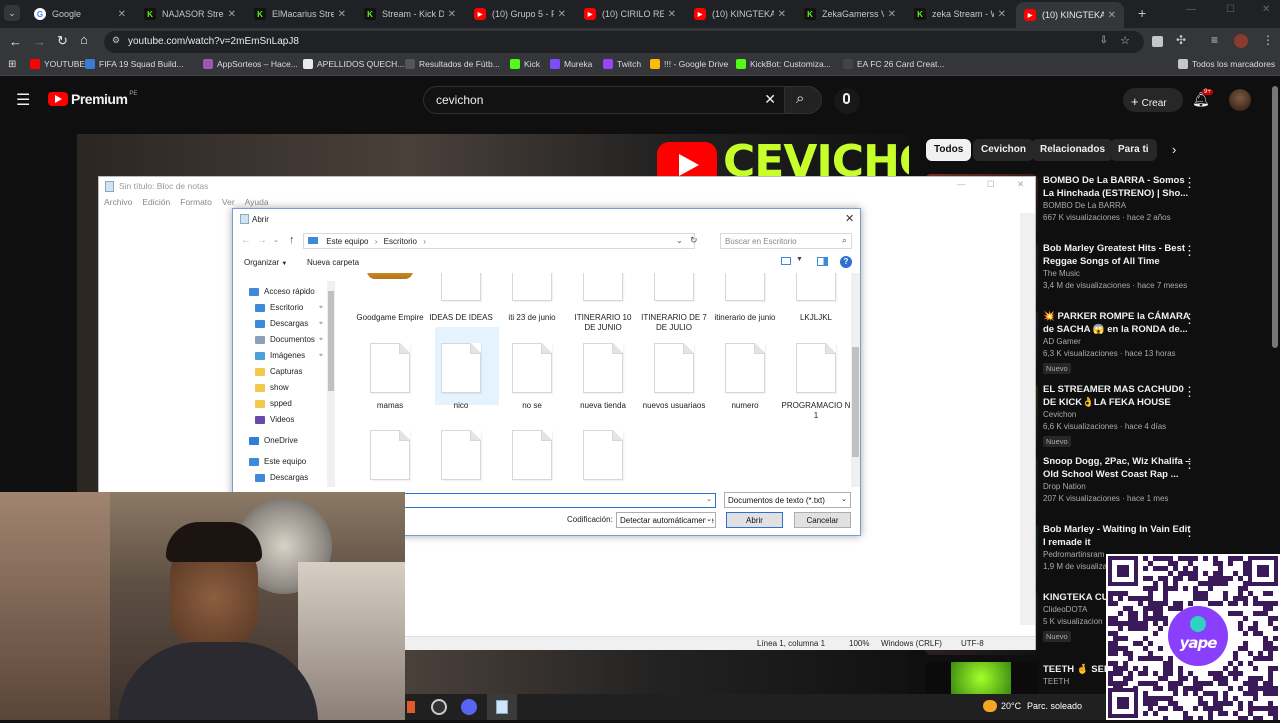 This screenshot has width=1280, height=723. I want to click on bookmark-item: YOUTUBE, so click(57, 64).